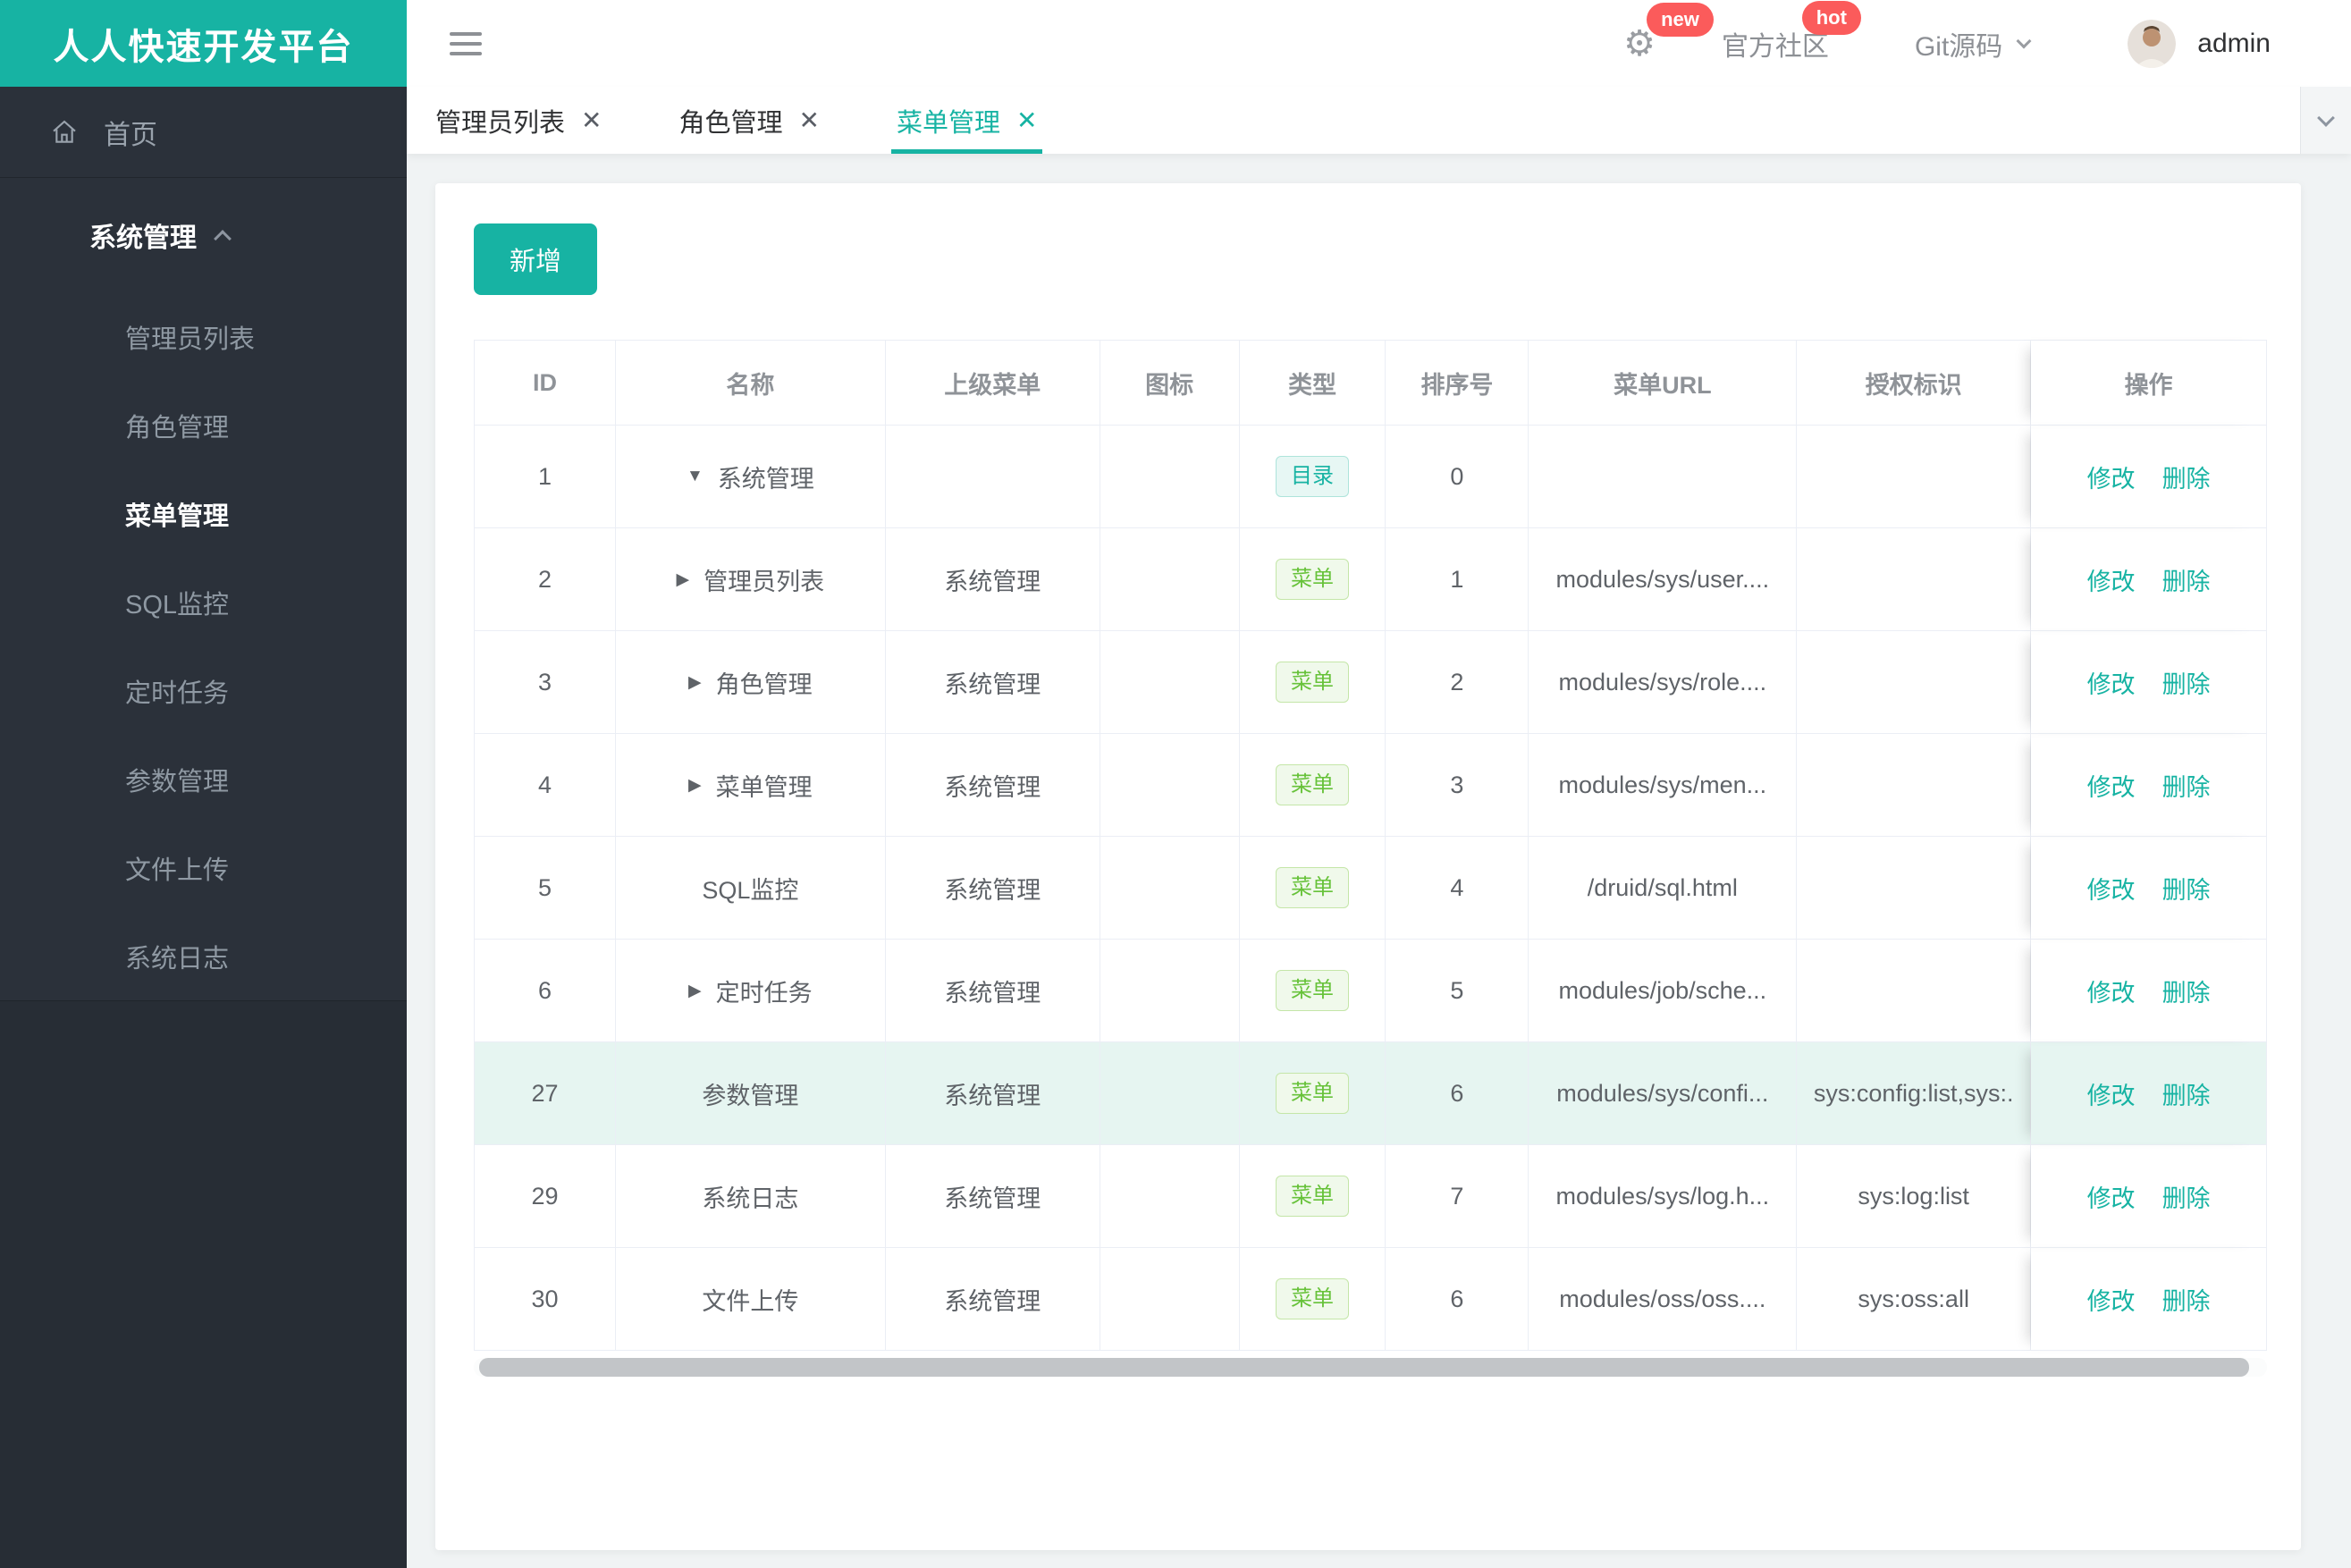  Describe the element at coordinates (535, 259) in the screenshot. I see `add-button: 新增` at that location.